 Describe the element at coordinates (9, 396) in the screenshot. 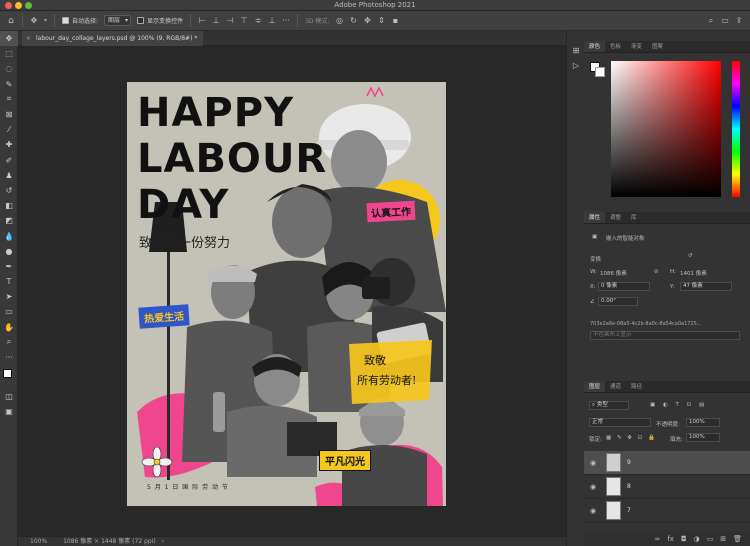

I see `quick-mask-icon: ◫` at that location.